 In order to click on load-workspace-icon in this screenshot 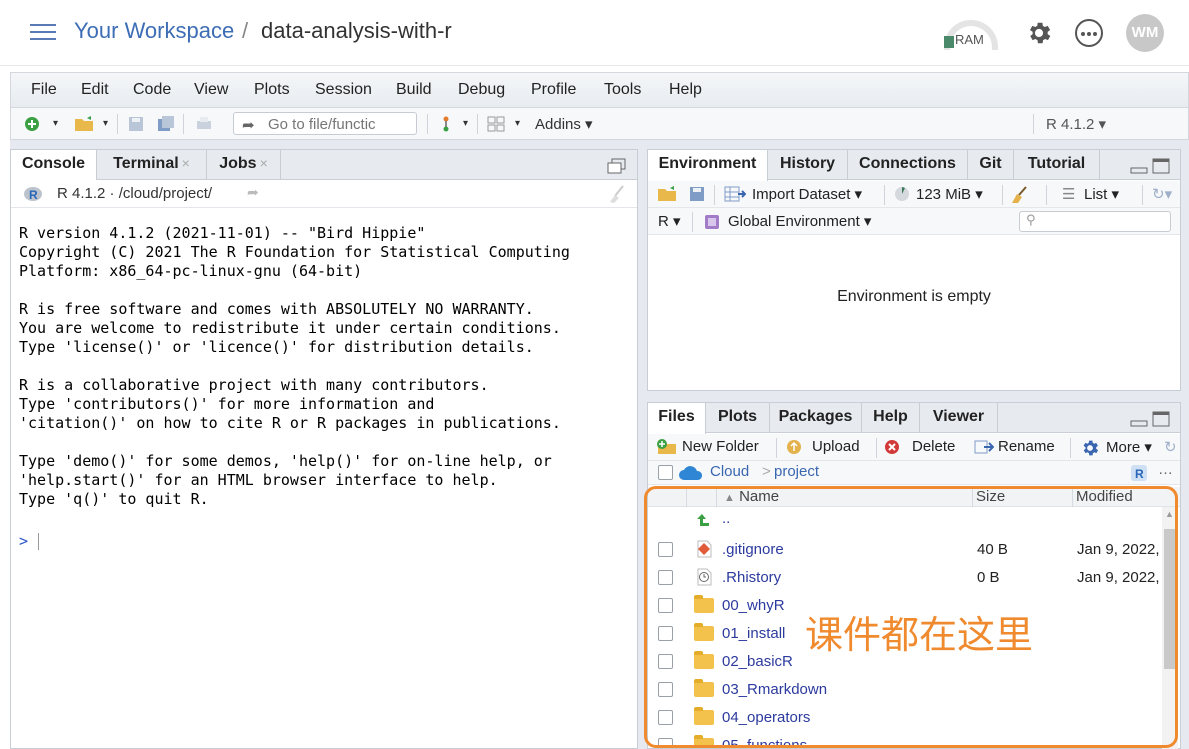, I will do `click(668, 194)`.